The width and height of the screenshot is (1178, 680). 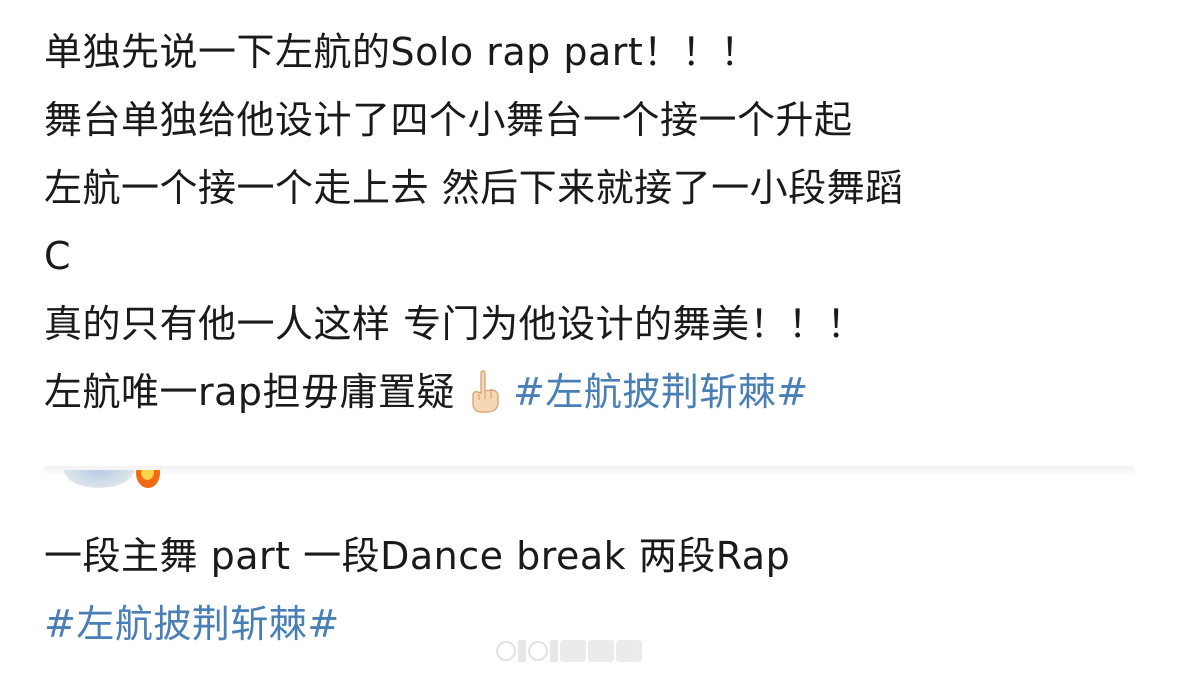 I want to click on avatar, so click(x=115, y=481).